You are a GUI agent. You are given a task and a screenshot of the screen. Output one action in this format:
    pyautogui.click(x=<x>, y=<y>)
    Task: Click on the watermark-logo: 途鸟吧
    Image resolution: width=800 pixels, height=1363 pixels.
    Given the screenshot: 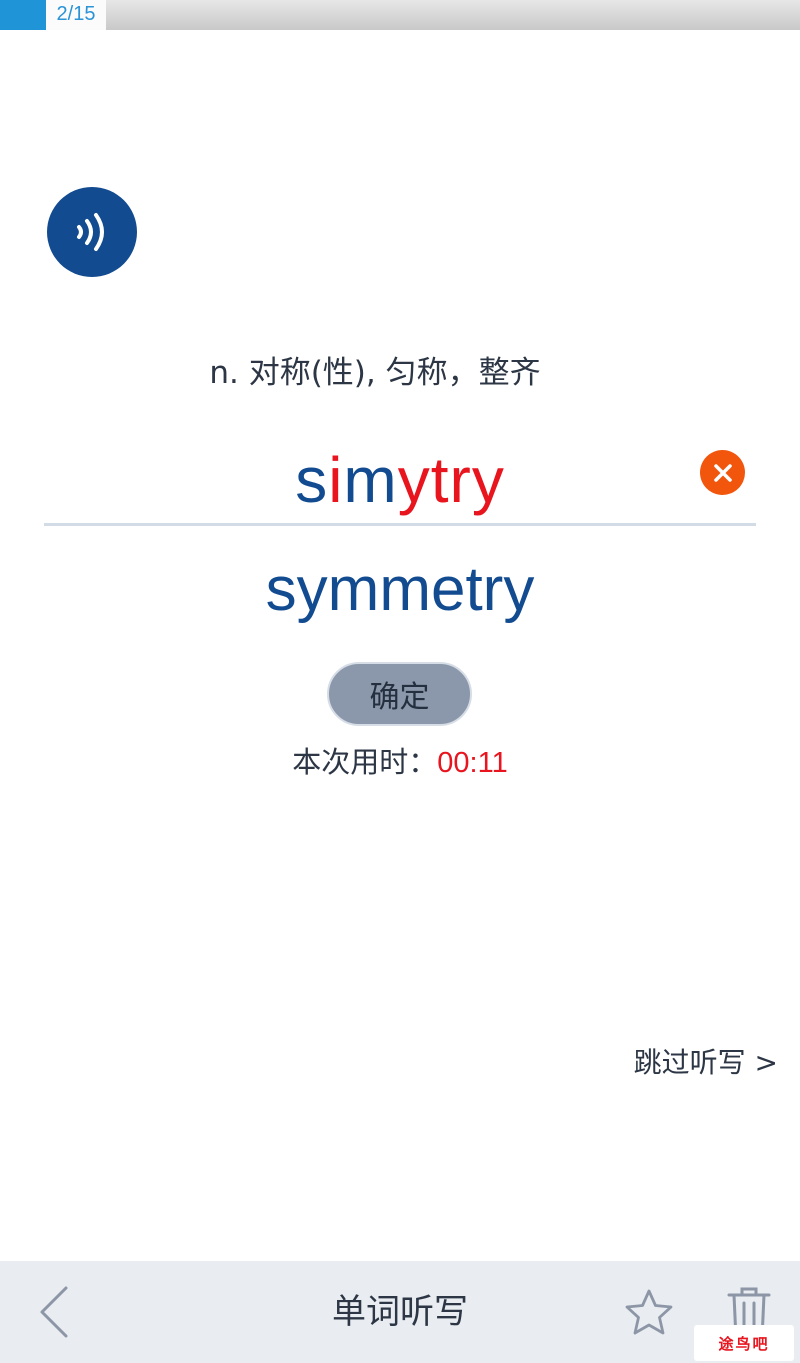 What is the action you would take?
    pyautogui.click(x=744, y=1343)
    